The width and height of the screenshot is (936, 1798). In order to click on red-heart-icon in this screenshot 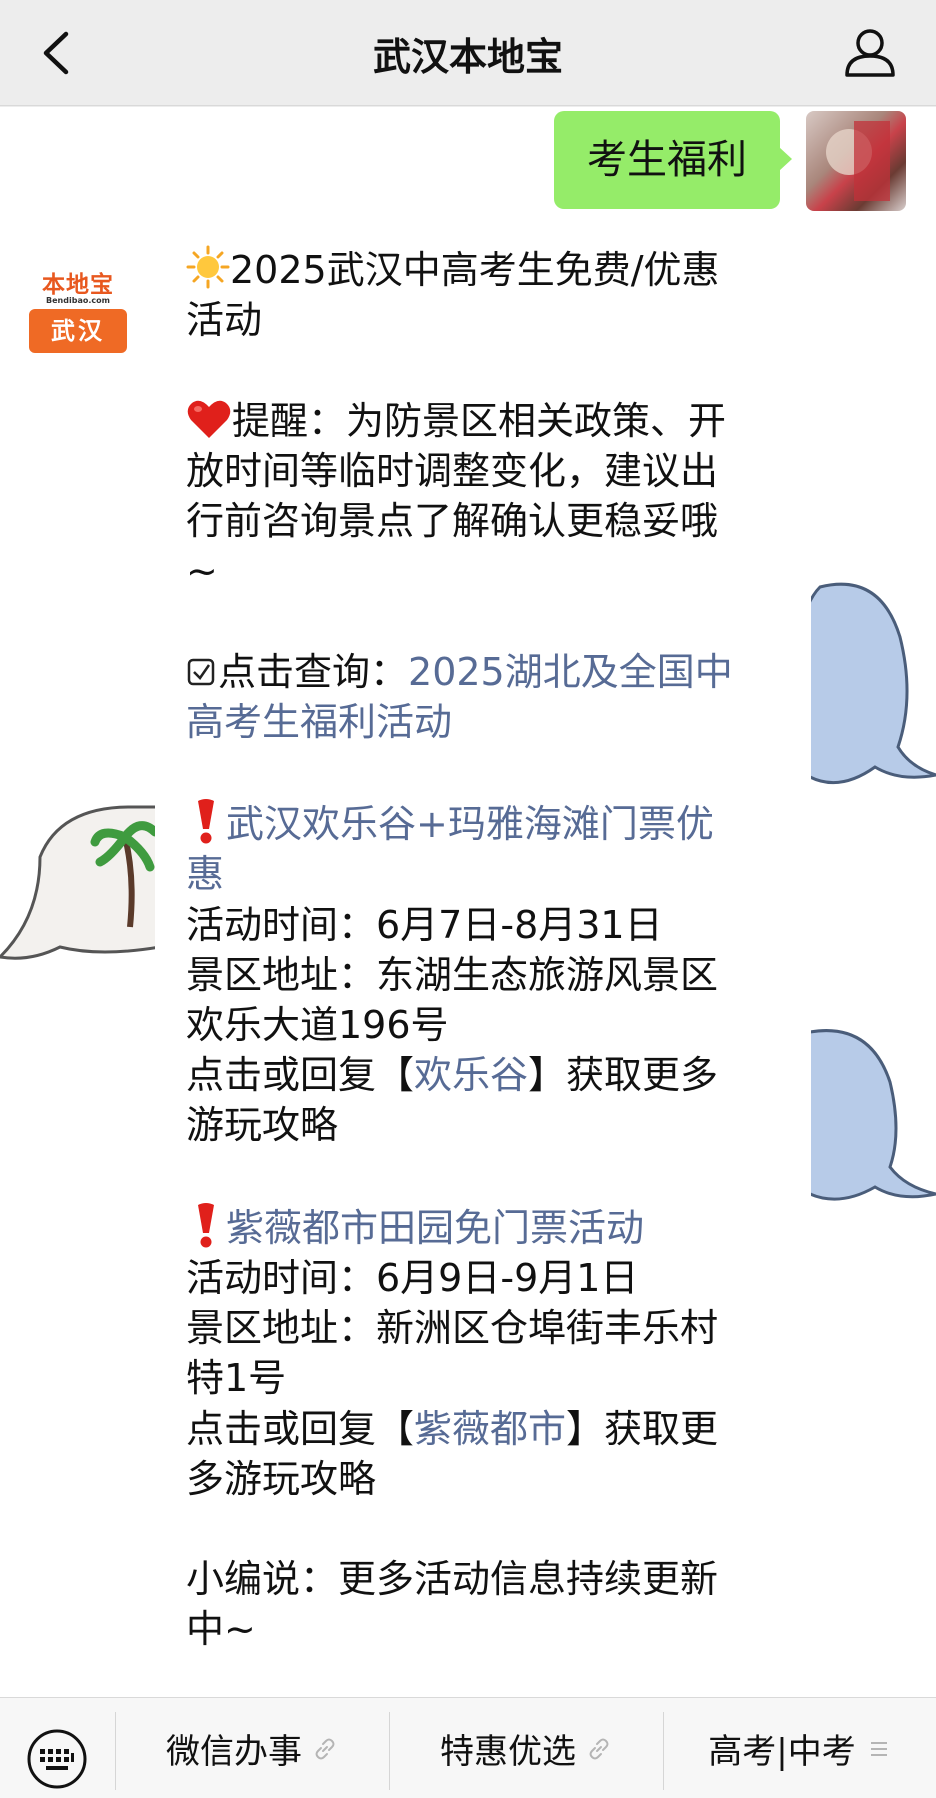, I will do `click(209, 419)`.